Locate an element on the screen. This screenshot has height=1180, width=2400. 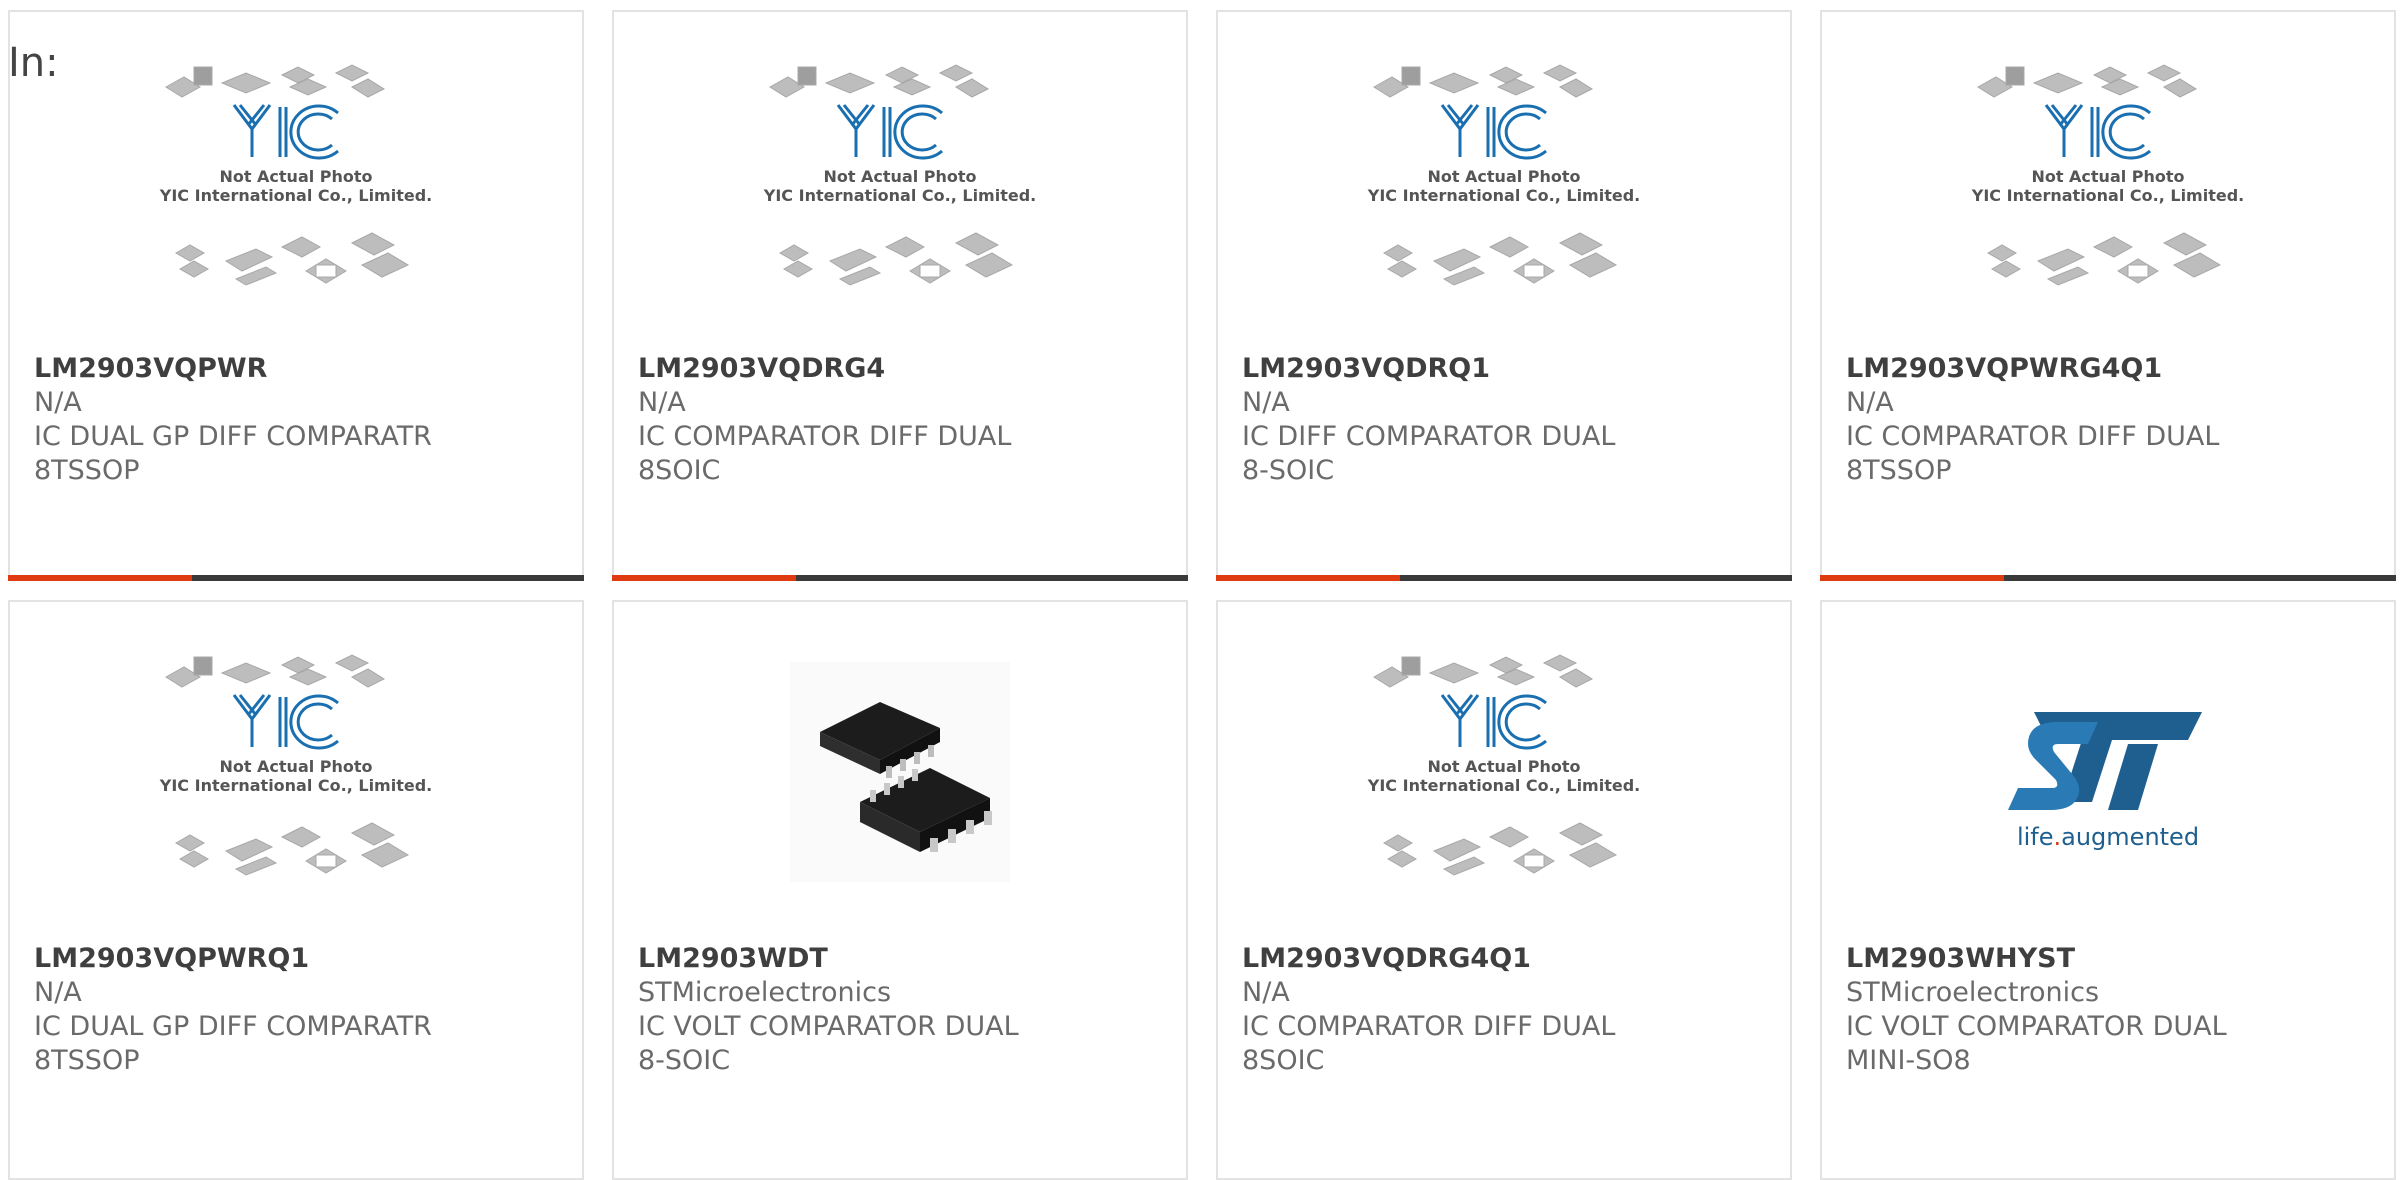
st-tagline: life.augmented is located at coordinates (2108, 837).